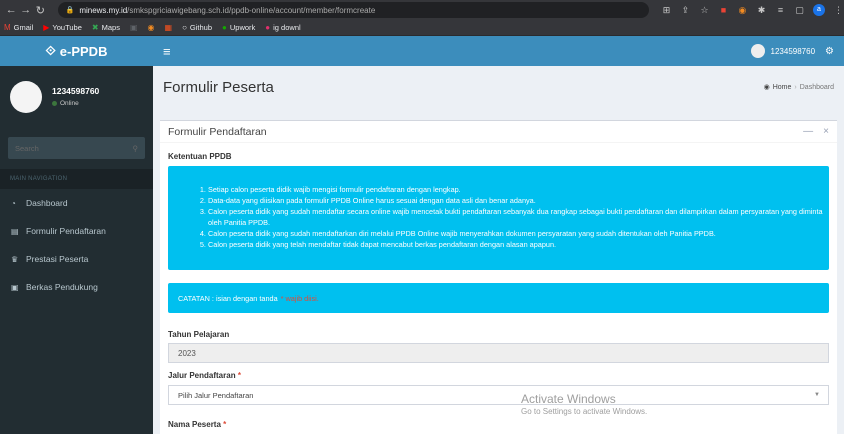 This screenshot has height=434, width=844. I want to click on nama-label: Nama Peserta *, so click(197, 424).